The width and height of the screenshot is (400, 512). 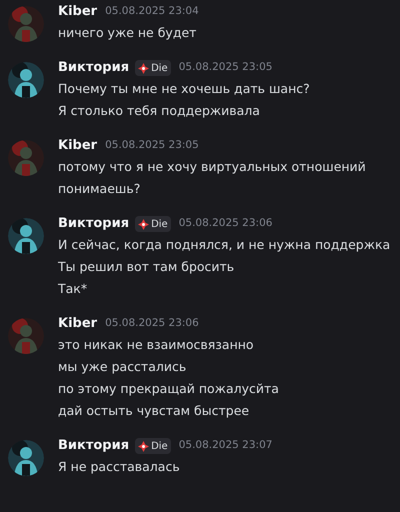 What do you see at coordinates (212, 167) in the screenshot?
I see `message-text: потому что я не хочу виртуальных отношений` at bounding box center [212, 167].